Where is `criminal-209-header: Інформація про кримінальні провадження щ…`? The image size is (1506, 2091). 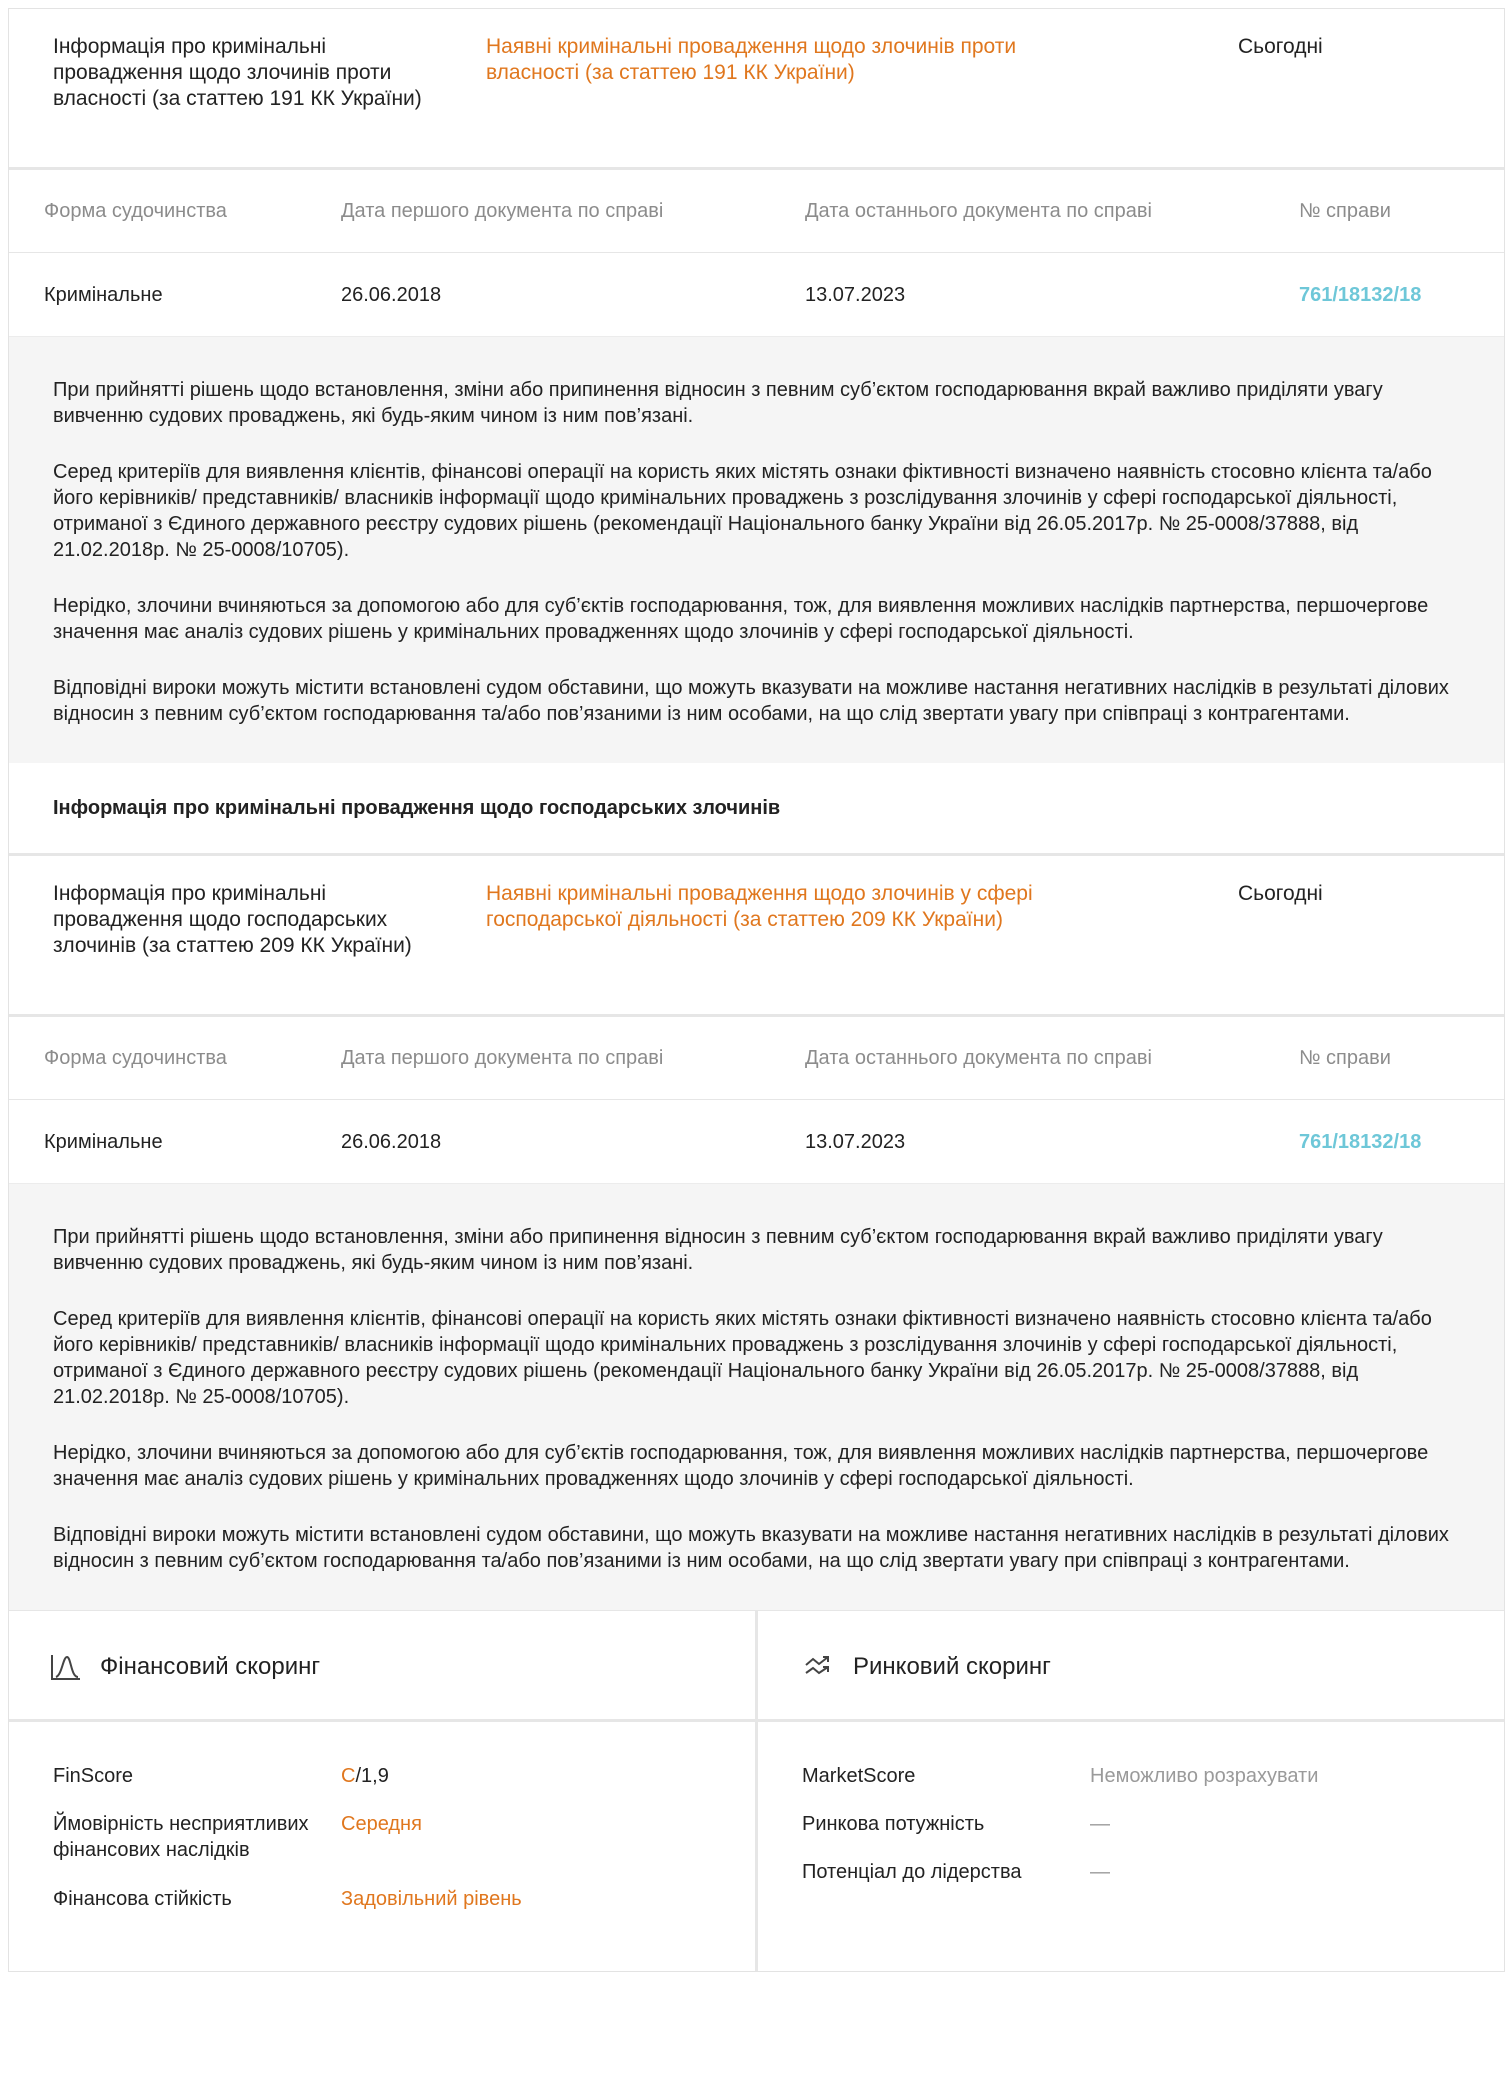 criminal-209-header: Інформація про кримінальні провадження щ… is located at coordinates (756, 936).